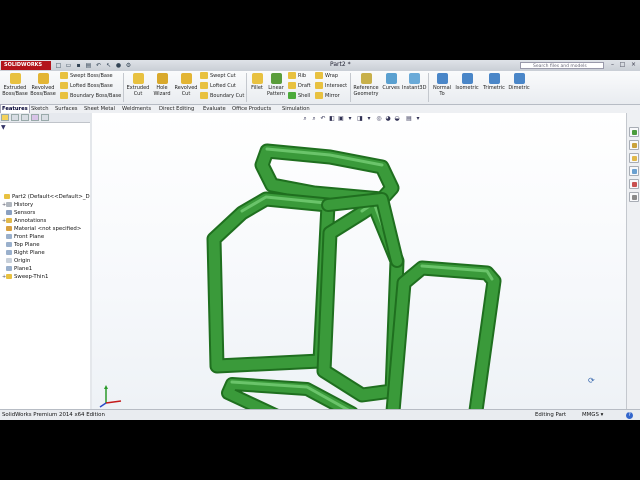 This screenshot has width=640, height=480. Describe the element at coordinates (251, 109) in the screenshot. I see `tab-office-products: Office Products` at that location.